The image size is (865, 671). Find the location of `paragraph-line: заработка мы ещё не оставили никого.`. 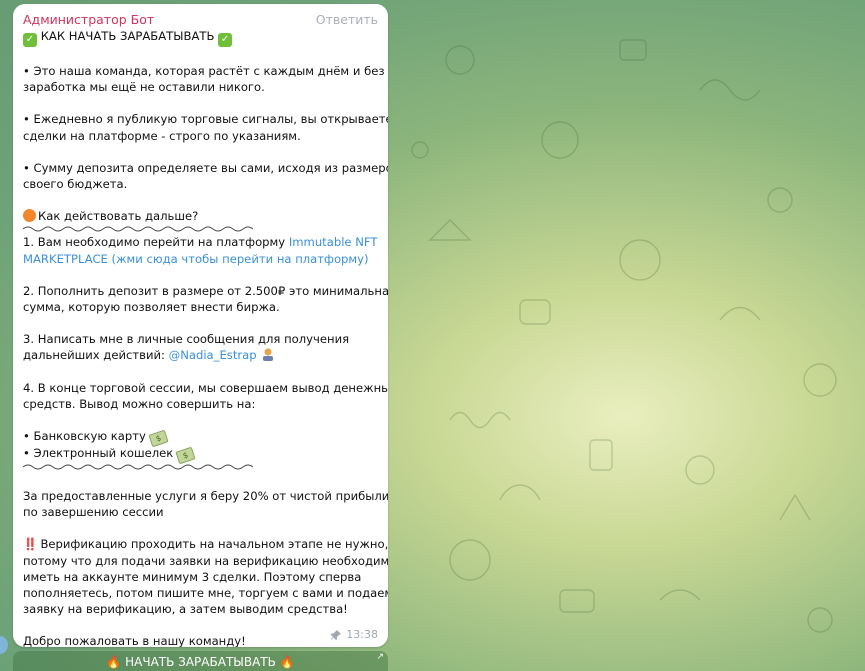

paragraph-line: заработка мы ещё не оставили никого. is located at coordinates (144, 87).